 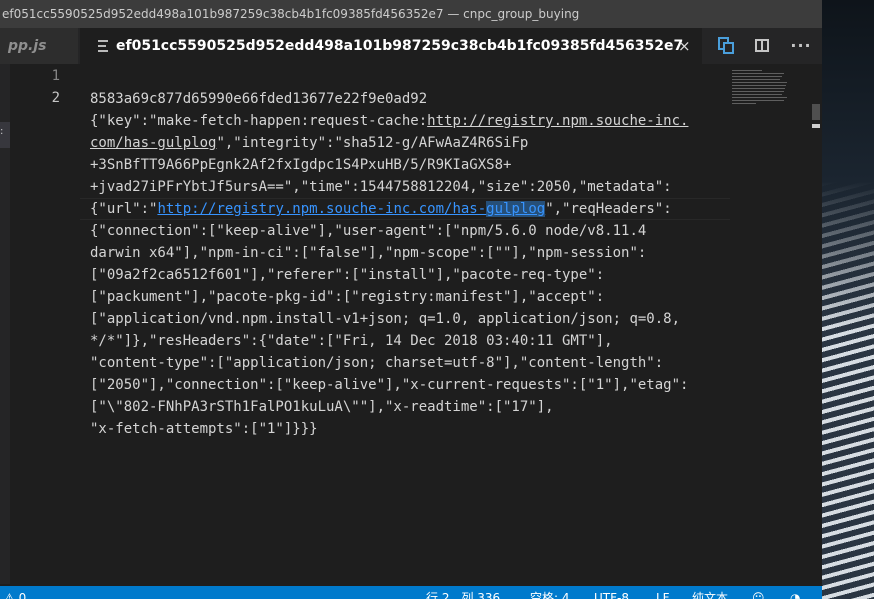 What do you see at coordinates (27, 46) in the screenshot?
I see `tab-label: pp.js` at bounding box center [27, 46].